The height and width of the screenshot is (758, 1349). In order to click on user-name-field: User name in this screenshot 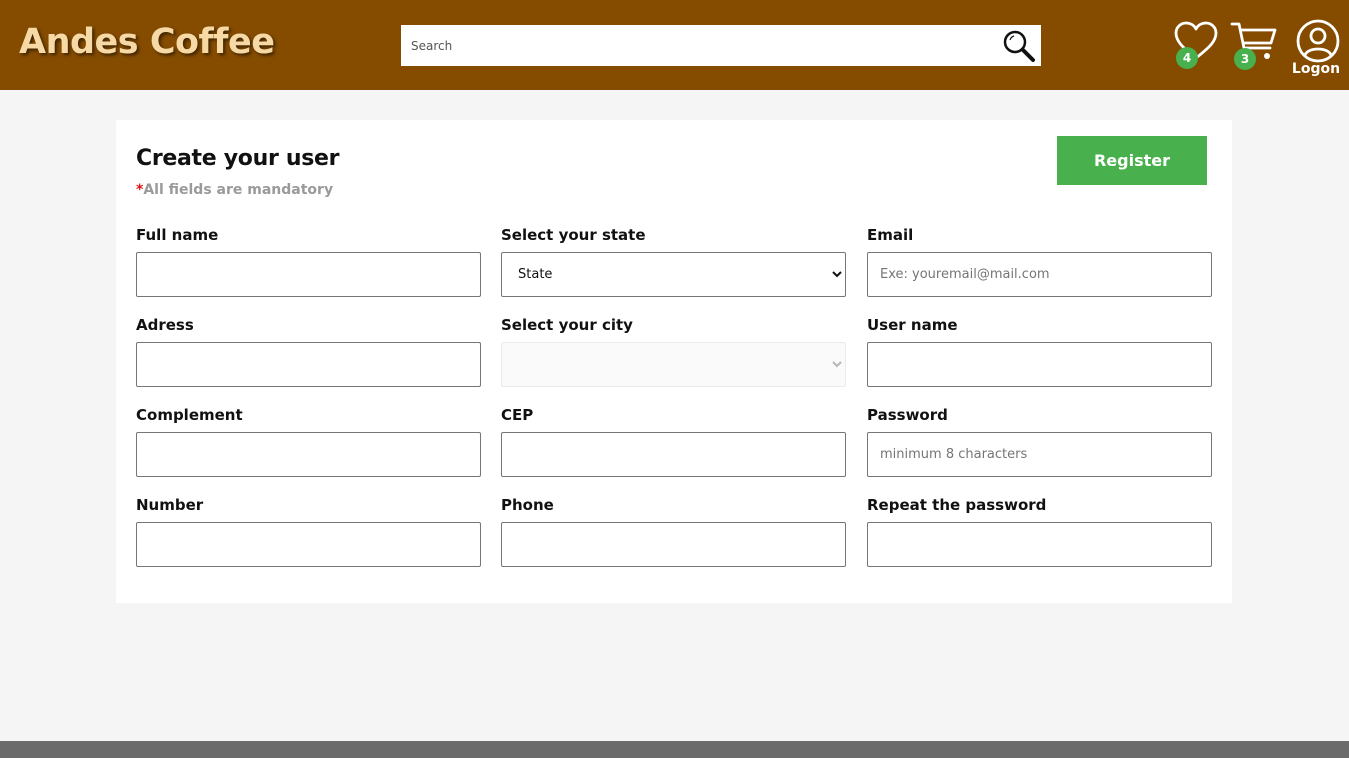, I will do `click(1040, 351)`.